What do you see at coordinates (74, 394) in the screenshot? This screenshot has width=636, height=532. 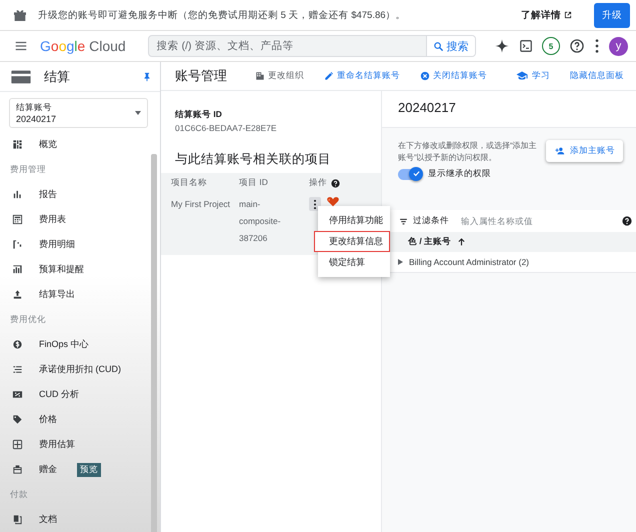 I see `nav-item: CUD 分析` at bounding box center [74, 394].